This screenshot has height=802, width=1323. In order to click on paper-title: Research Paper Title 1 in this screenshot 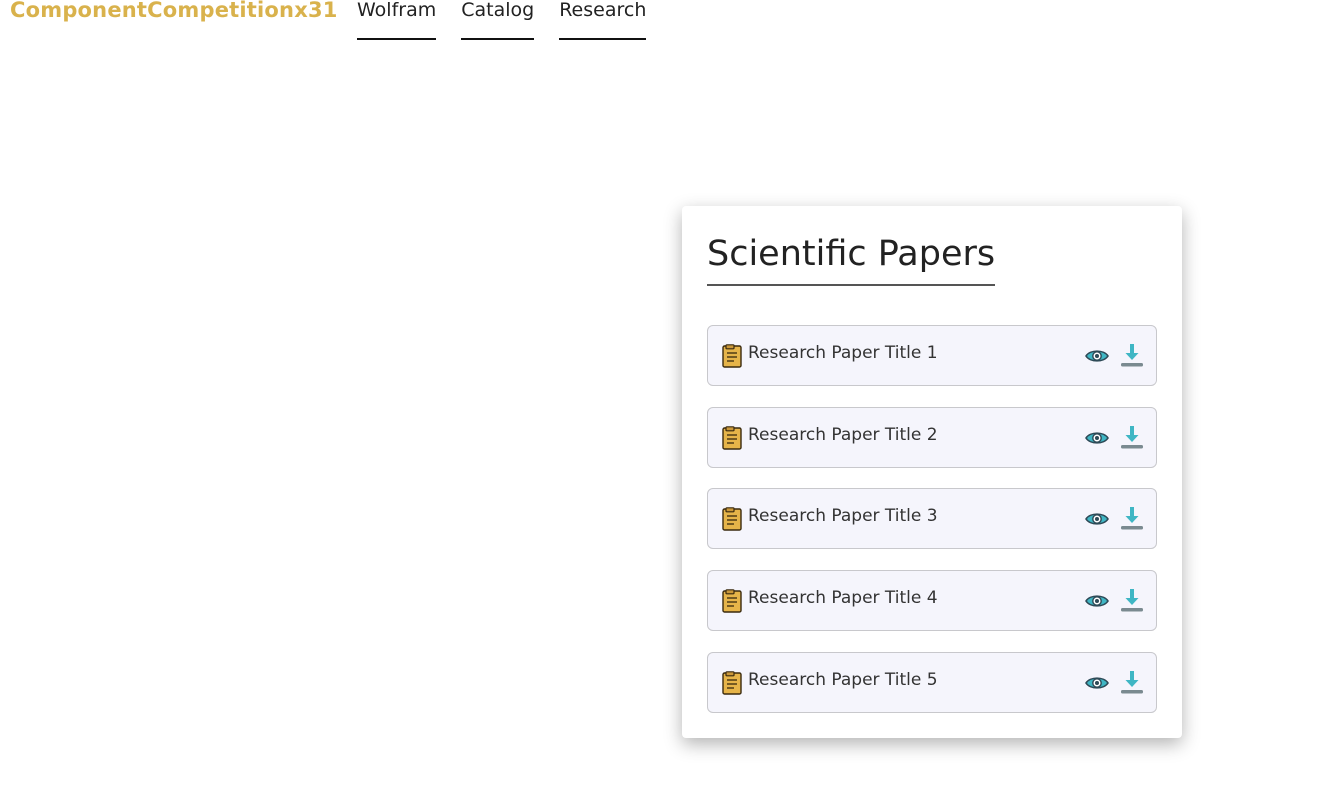, I will do `click(843, 353)`.